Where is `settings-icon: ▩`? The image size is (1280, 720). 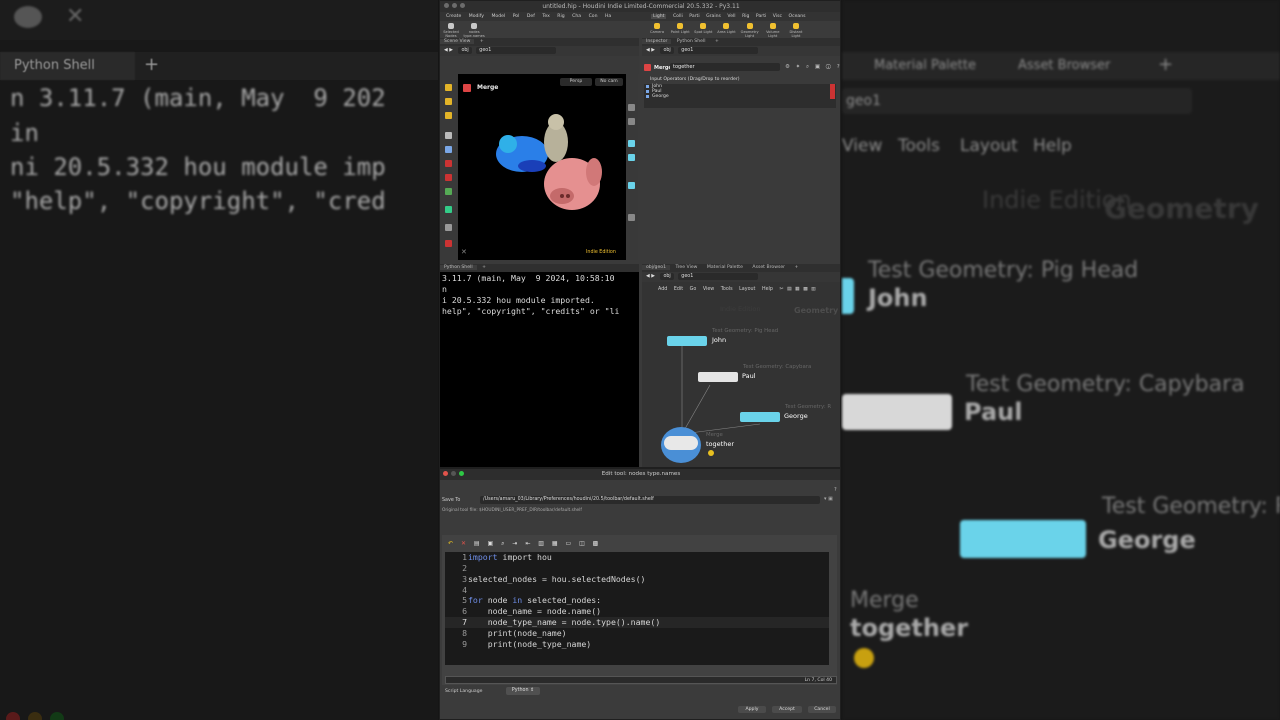 settings-icon: ▩ is located at coordinates (597, 543).